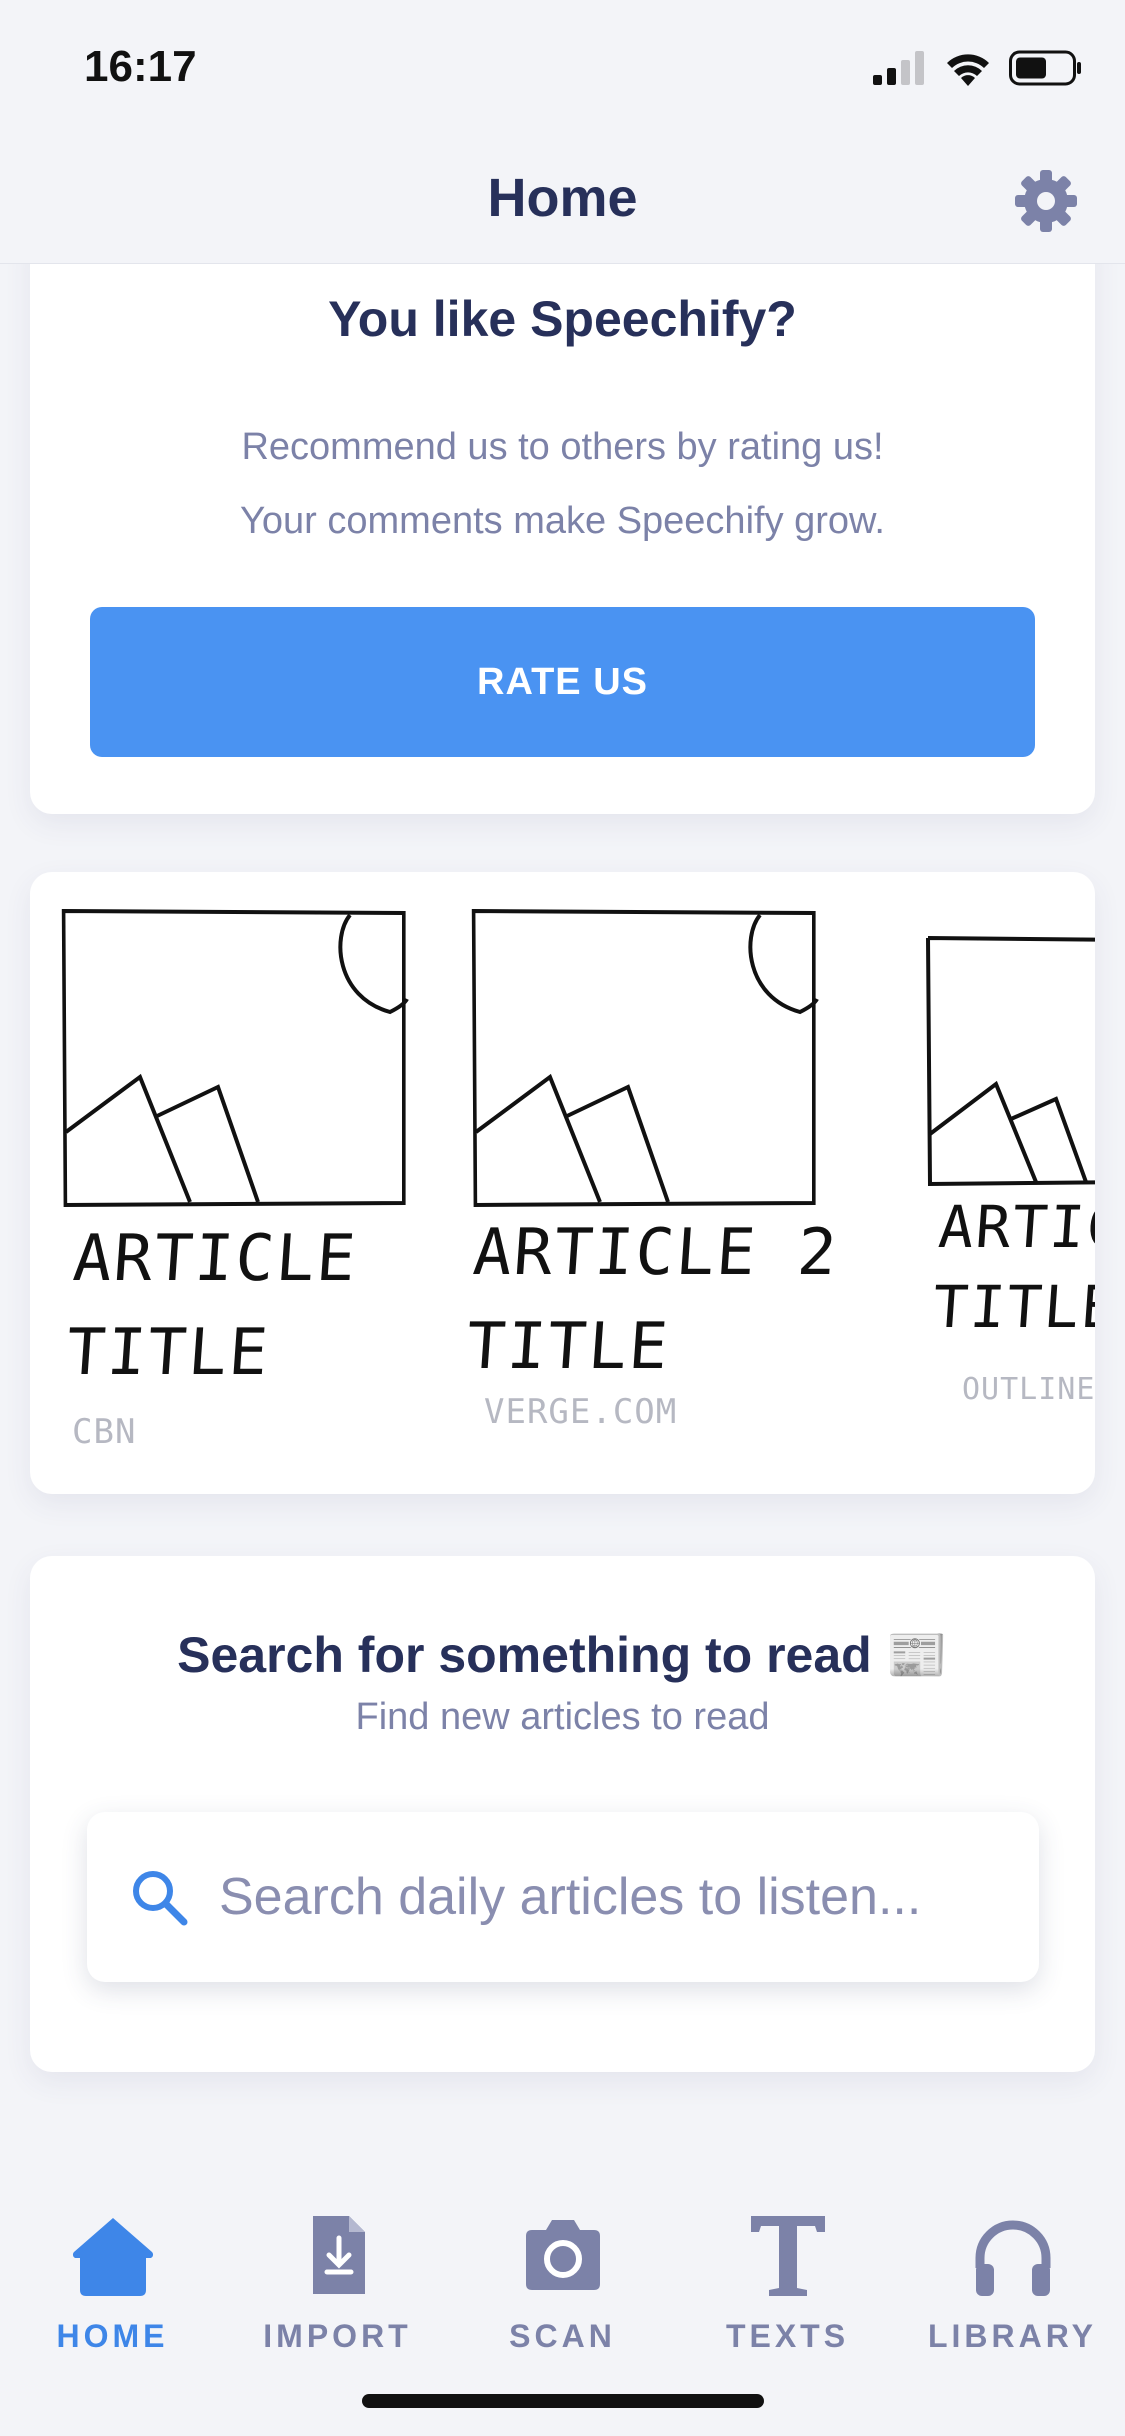  Describe the element at coordinates (337, 2336) in the screenshot. I see `tab-label: IMPORT` at that location.